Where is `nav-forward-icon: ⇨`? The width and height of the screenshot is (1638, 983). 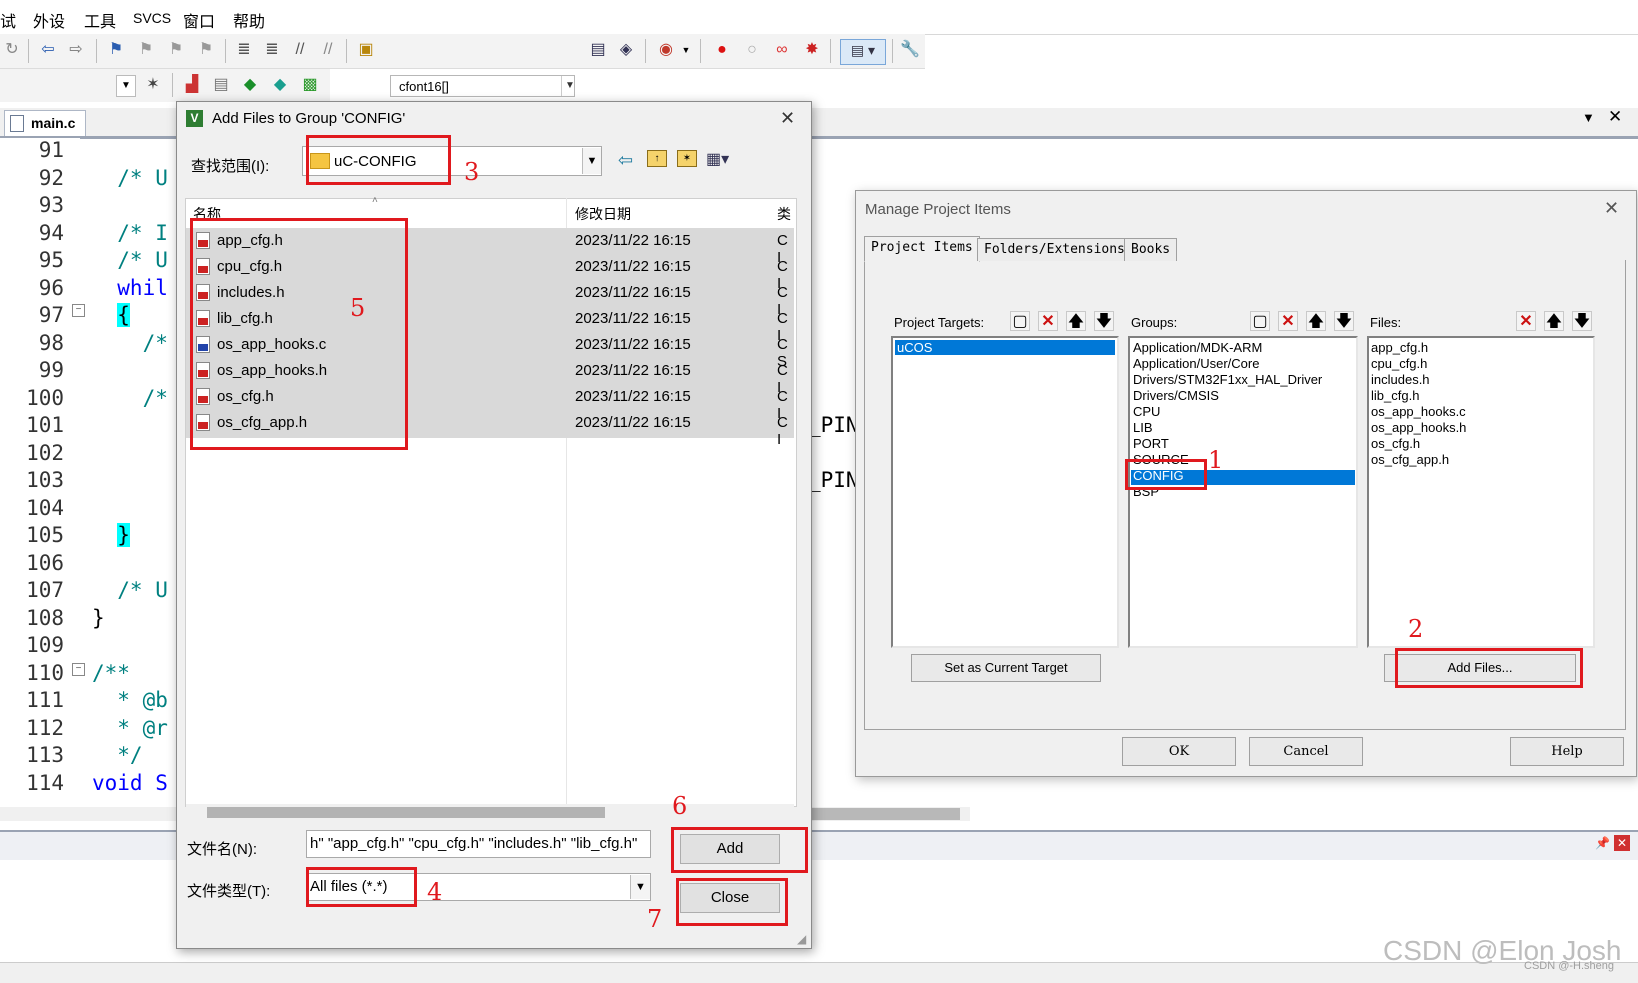
nav-forward-icon: ⇨ is located at coordinates (76, 50).